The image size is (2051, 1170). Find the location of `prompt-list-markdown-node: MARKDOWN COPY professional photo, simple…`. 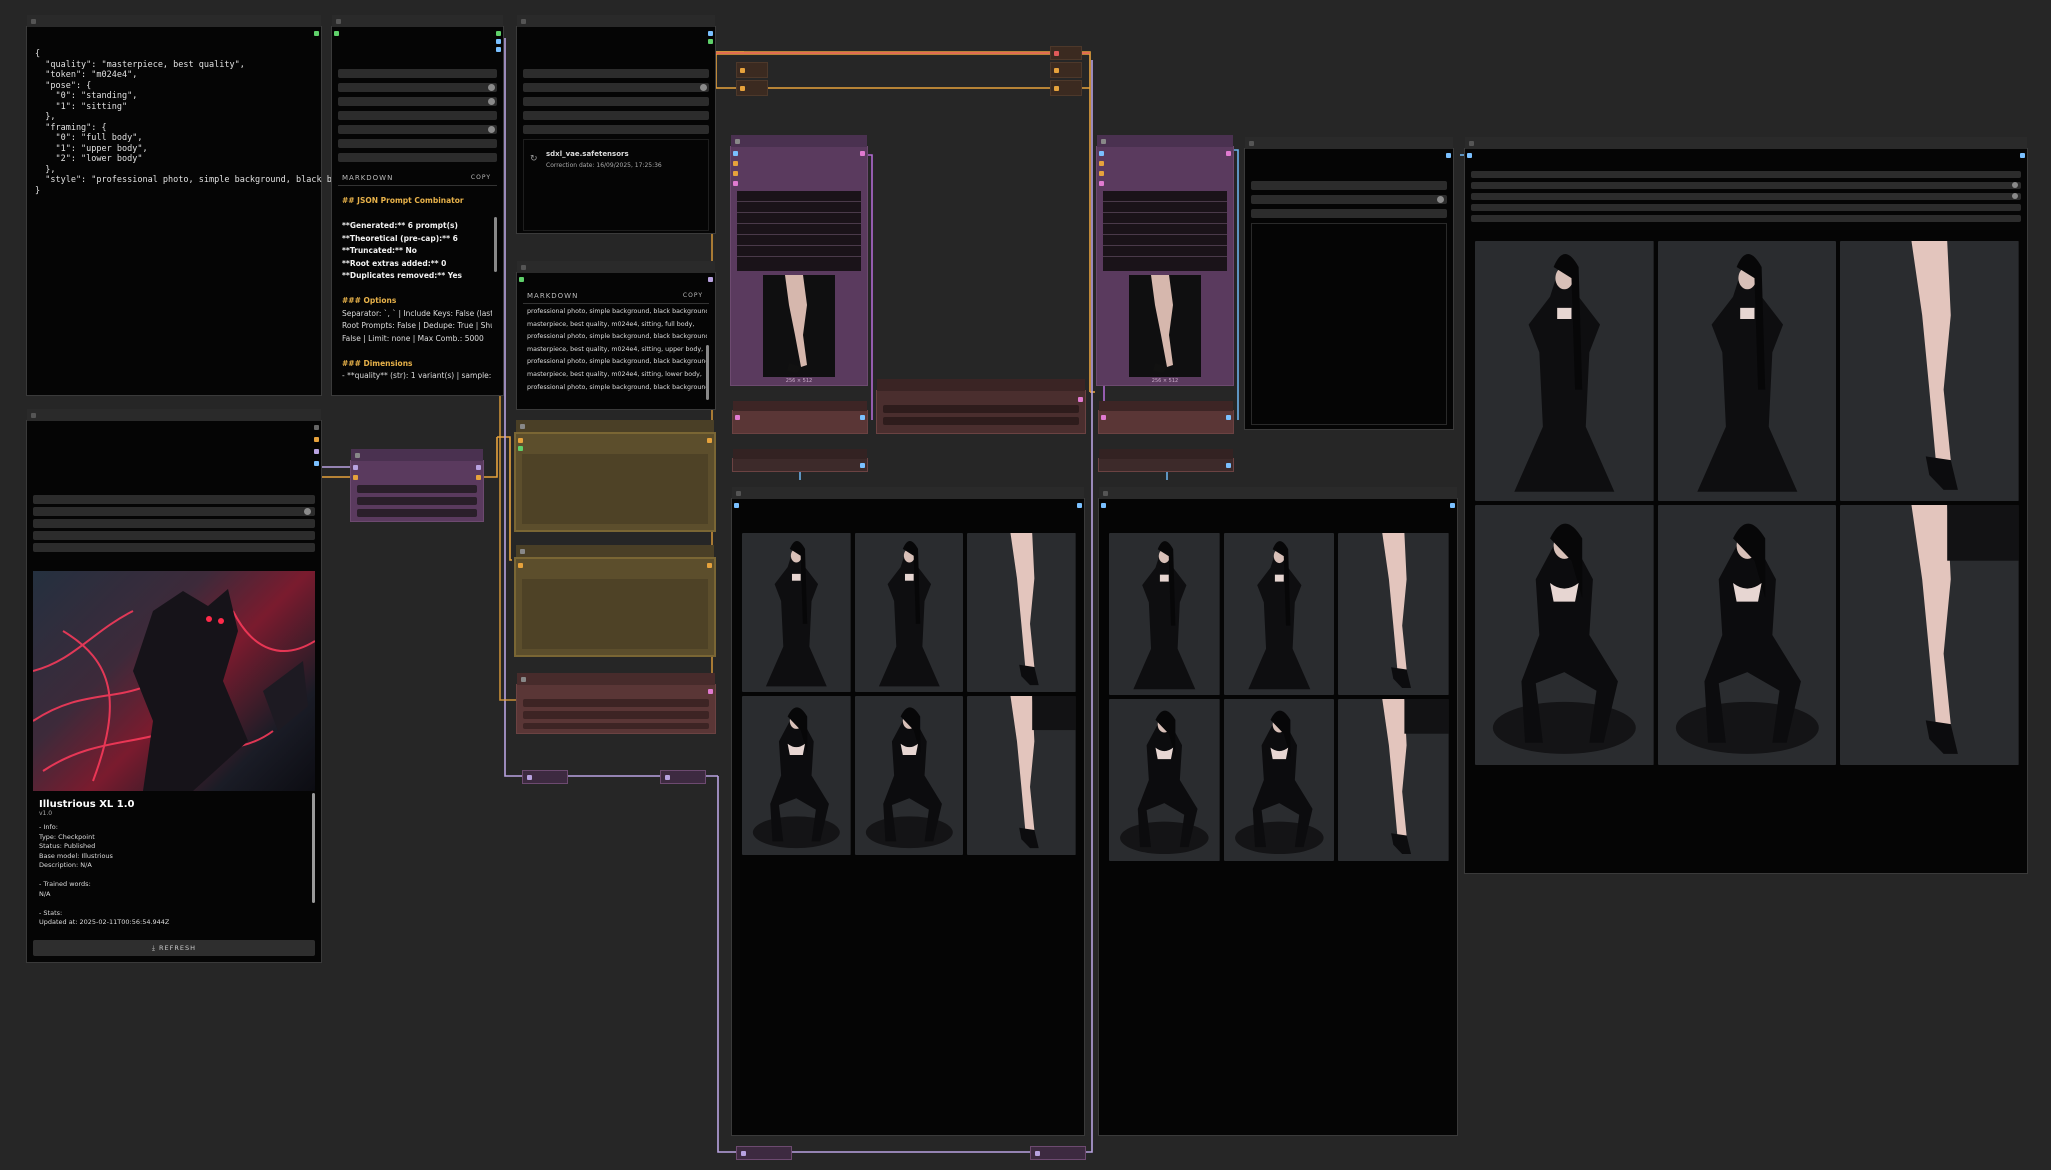

prompt-list-markdown-node: MARKDOWN COPY professional photo, simple… is located at coordinates (616, 335).